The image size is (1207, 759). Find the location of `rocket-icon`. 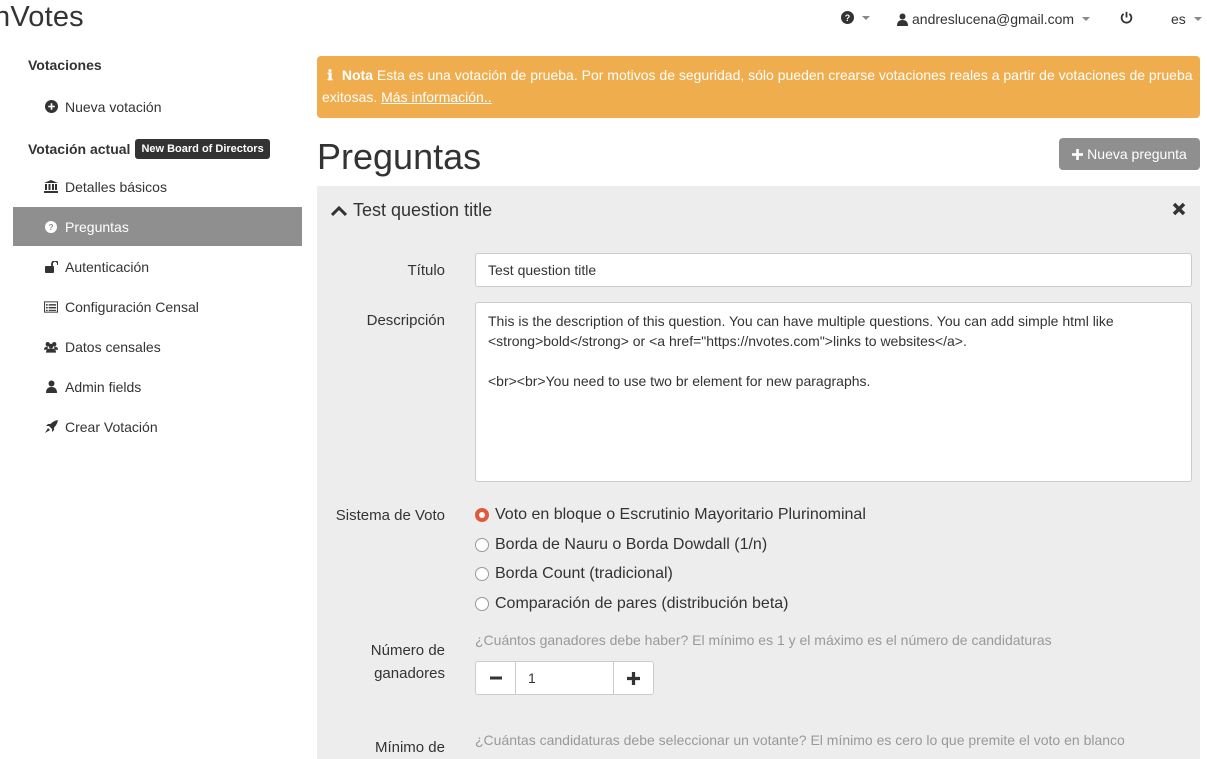

rocket-icon is located at coordinates (51, 427).